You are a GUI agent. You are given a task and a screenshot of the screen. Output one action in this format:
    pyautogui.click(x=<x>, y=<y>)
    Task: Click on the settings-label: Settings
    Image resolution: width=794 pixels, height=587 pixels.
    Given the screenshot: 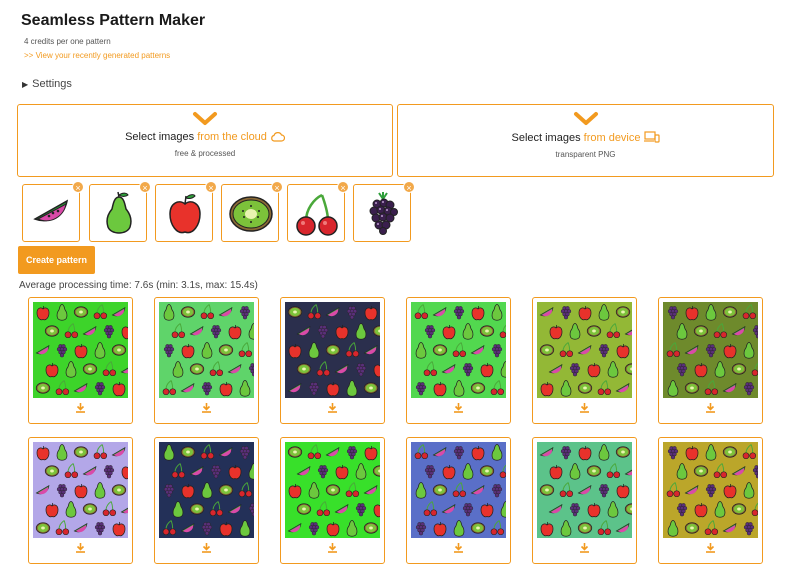 What is the action you would take?
    pyautogui.click(x=52, y=84)
    